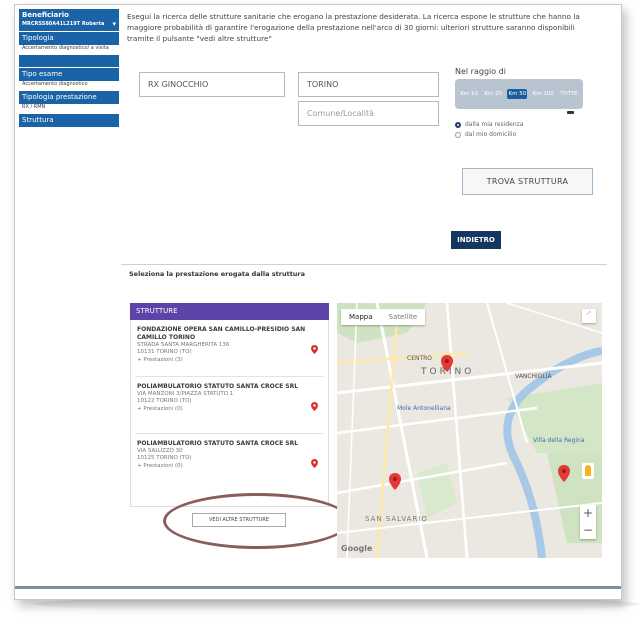 This screenshot has height=621, width=640. Describe the element at coordinates (568, 94) in the screenshot. I see `radius-option-all: TUTTE` at that location.